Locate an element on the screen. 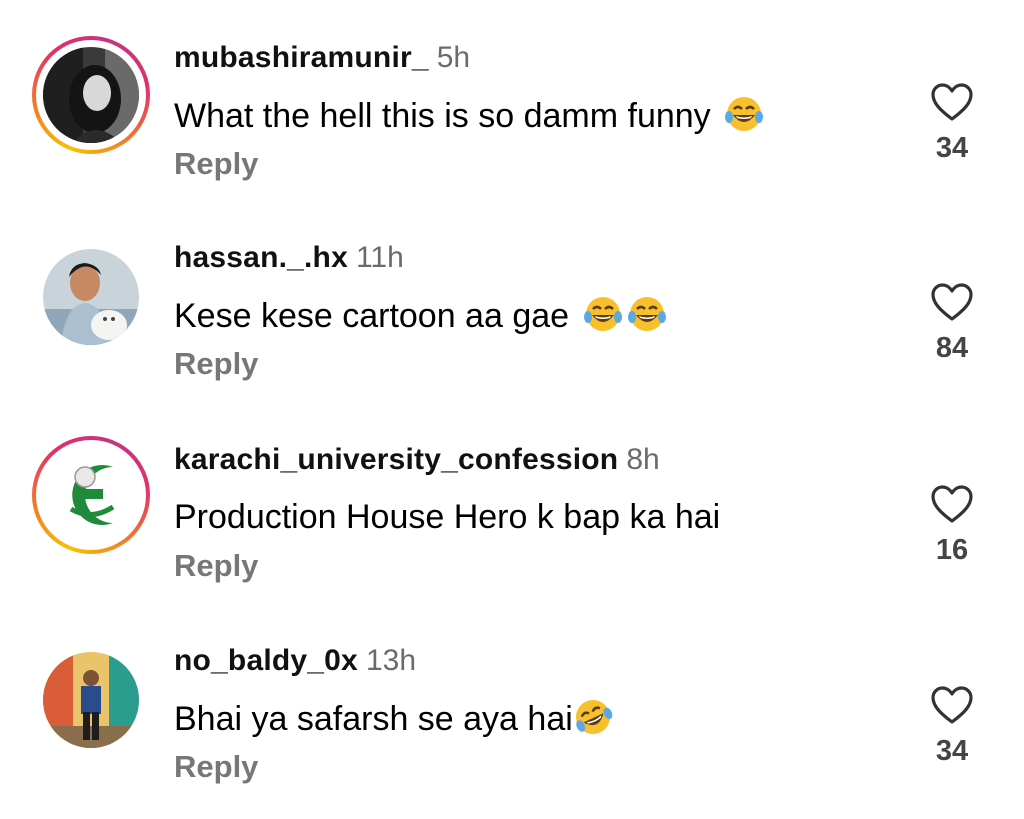 This screenshot has width=1024, height=819. comment-text: Kese kese cartoon aa gae is located at coordinates (420, 315).